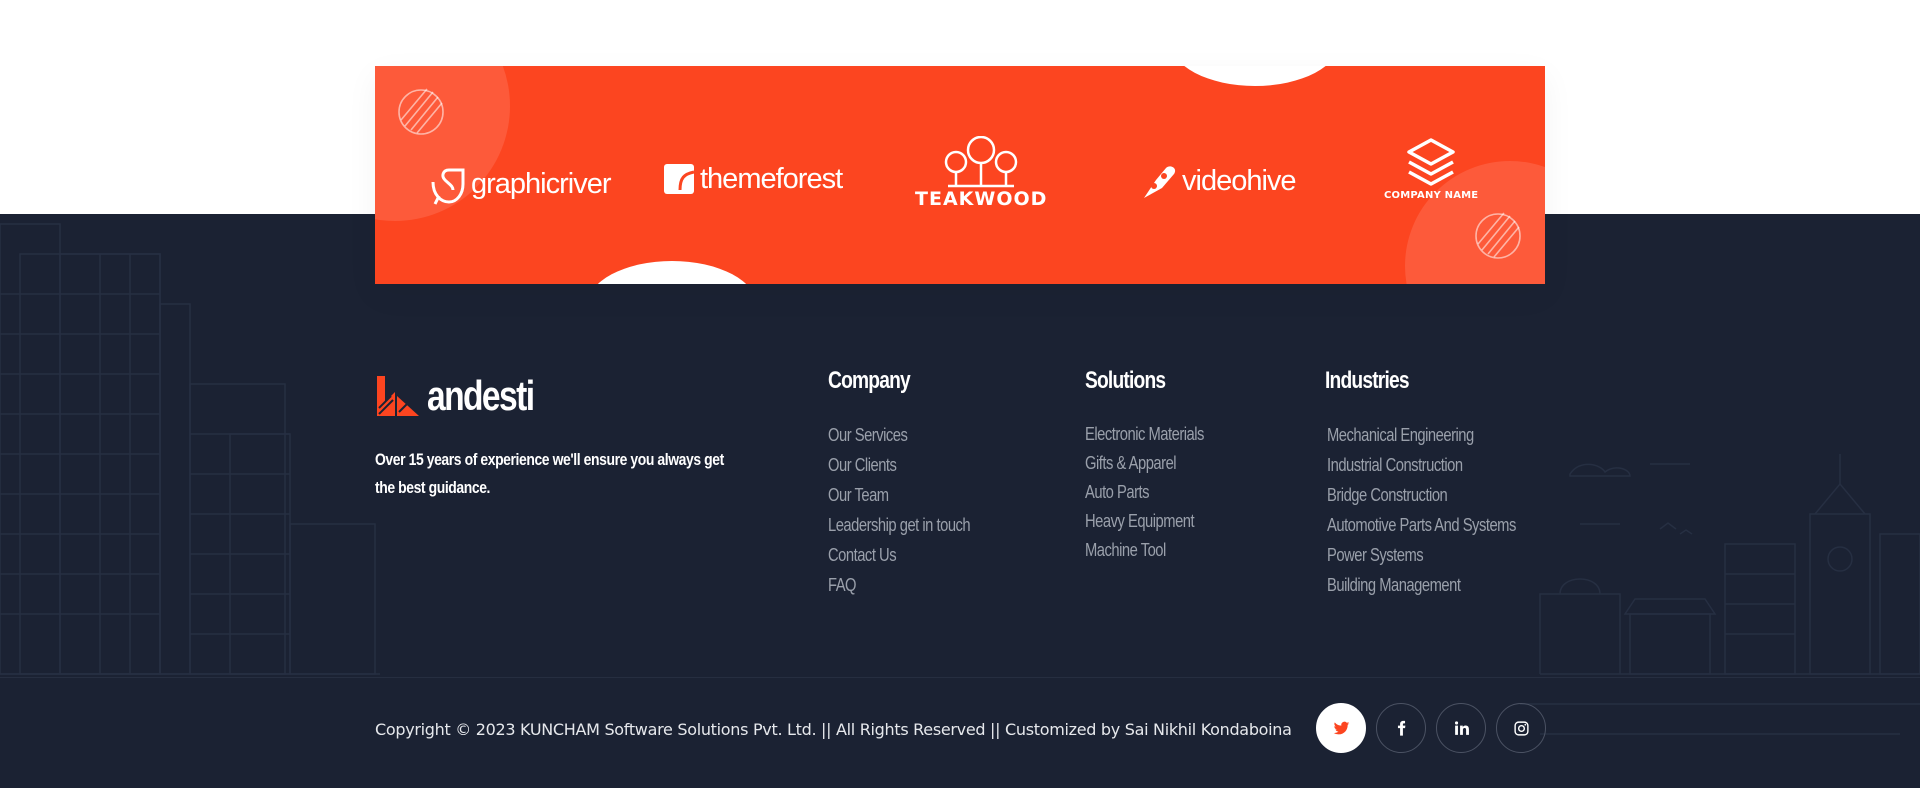 Image resolution: width=1920 pixels, height=788 pixels. What do you see at coordinates (1144, 463) in the screenshot?
I see `footer-link-gifts-apparel: Gifts & Apparel` at bounding box center [1144, 463].